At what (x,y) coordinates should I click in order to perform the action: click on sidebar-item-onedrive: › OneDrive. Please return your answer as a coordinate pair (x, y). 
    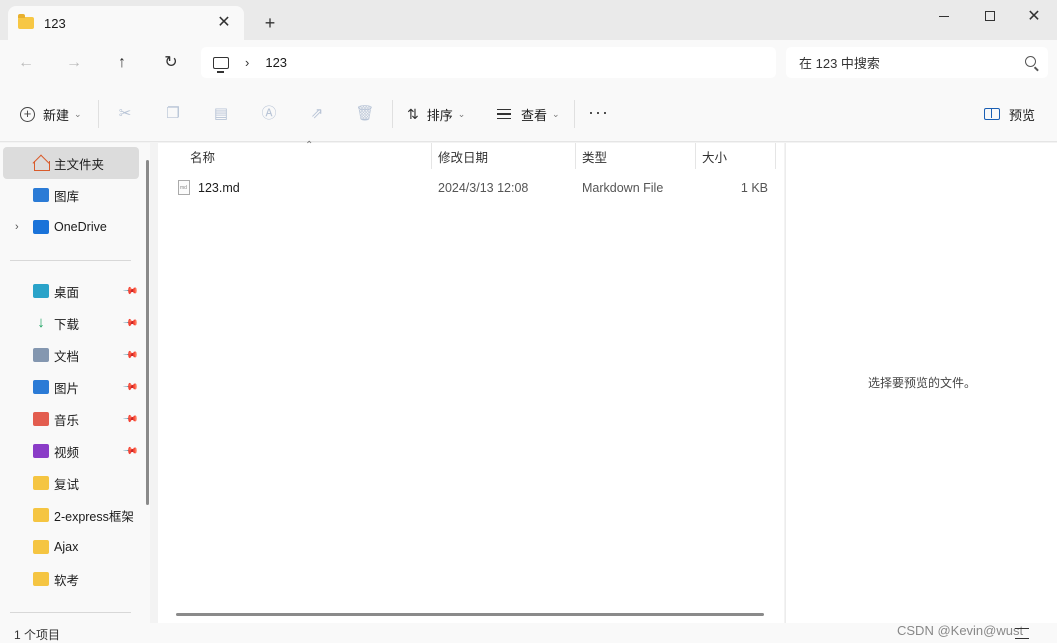
    Looking at the image, I should click on (71, 227).